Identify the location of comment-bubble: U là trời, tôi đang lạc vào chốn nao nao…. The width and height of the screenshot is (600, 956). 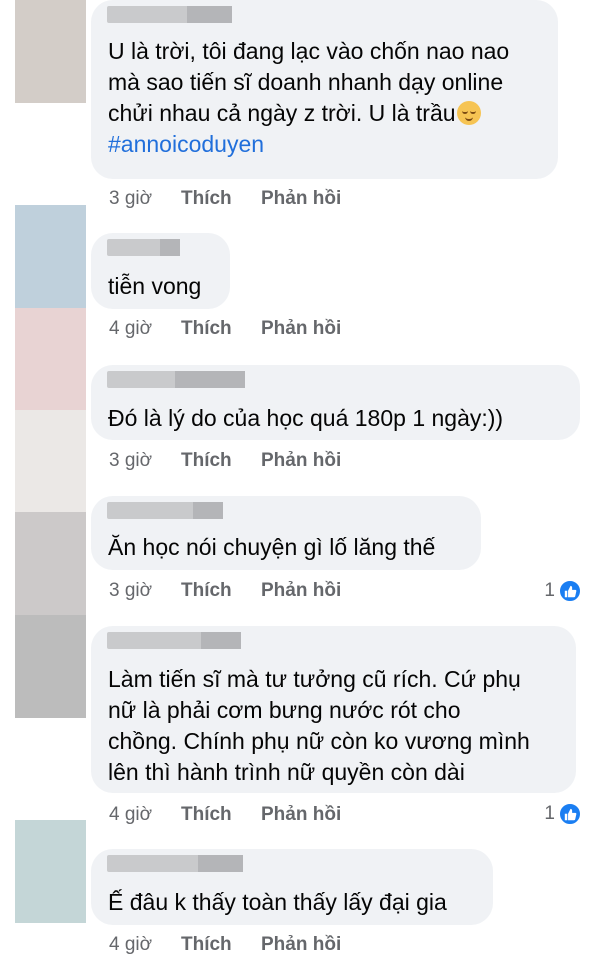
(324, 89).